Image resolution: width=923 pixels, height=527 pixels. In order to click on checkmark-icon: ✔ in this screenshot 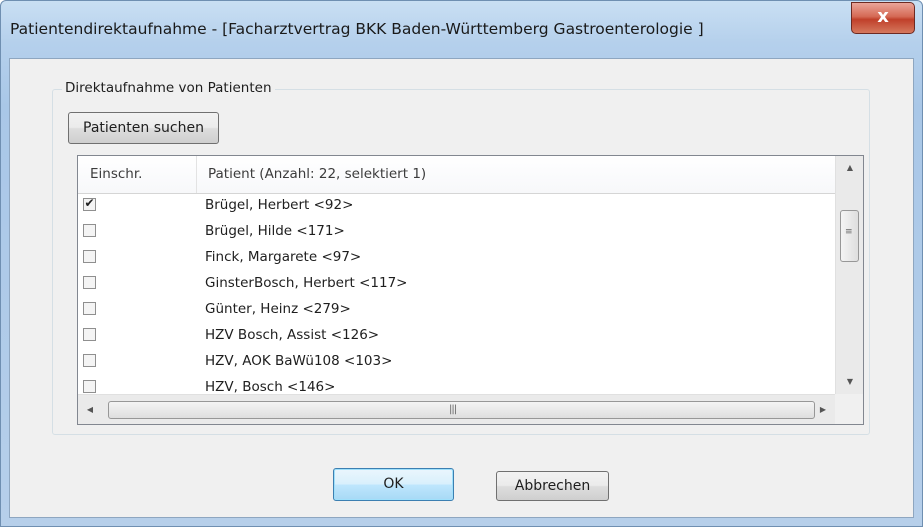, I will do `click(89, 203)`.